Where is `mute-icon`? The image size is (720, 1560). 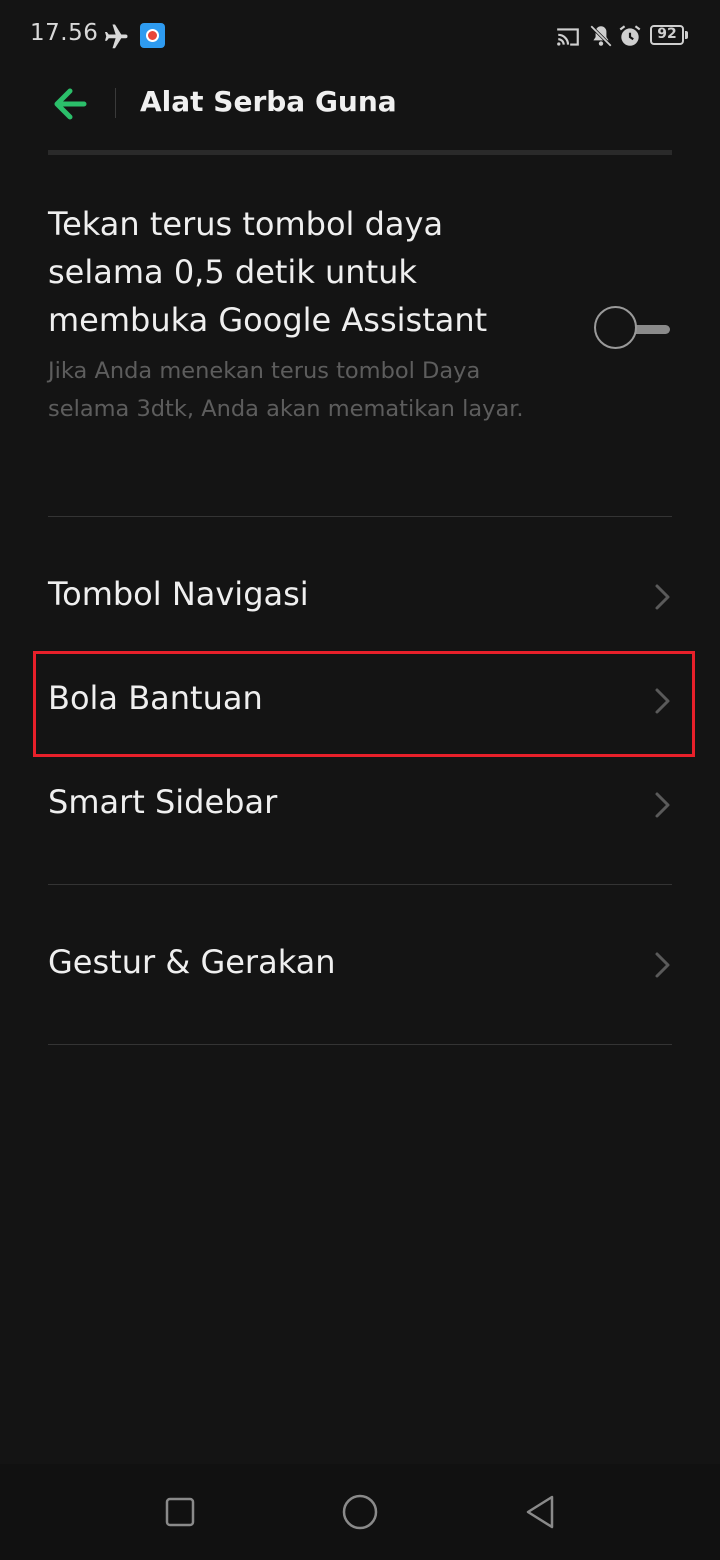 mute-icon is located at coordinates (601, 36).